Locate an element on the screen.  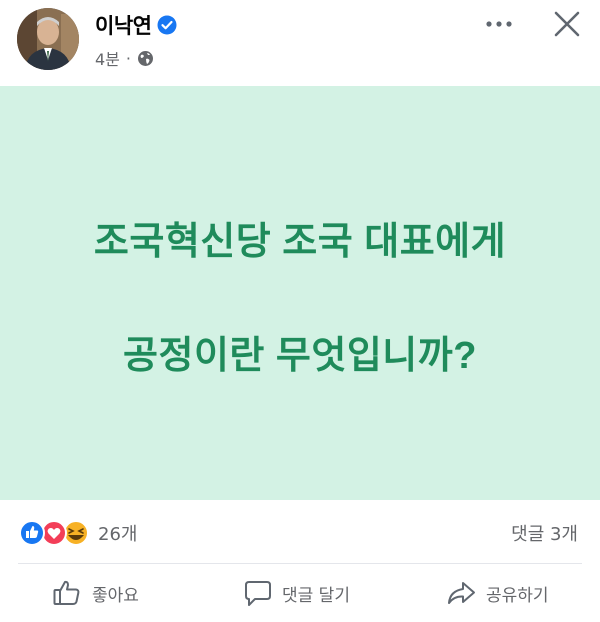
avatar is located at coordinates (48, 39).